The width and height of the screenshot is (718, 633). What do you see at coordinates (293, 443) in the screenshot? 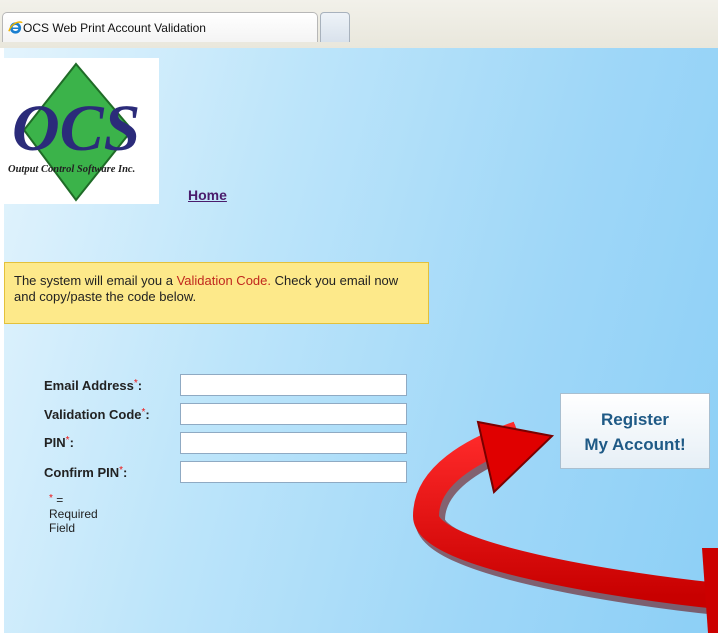
I see `pin-field` at bounding box center [293, 443].